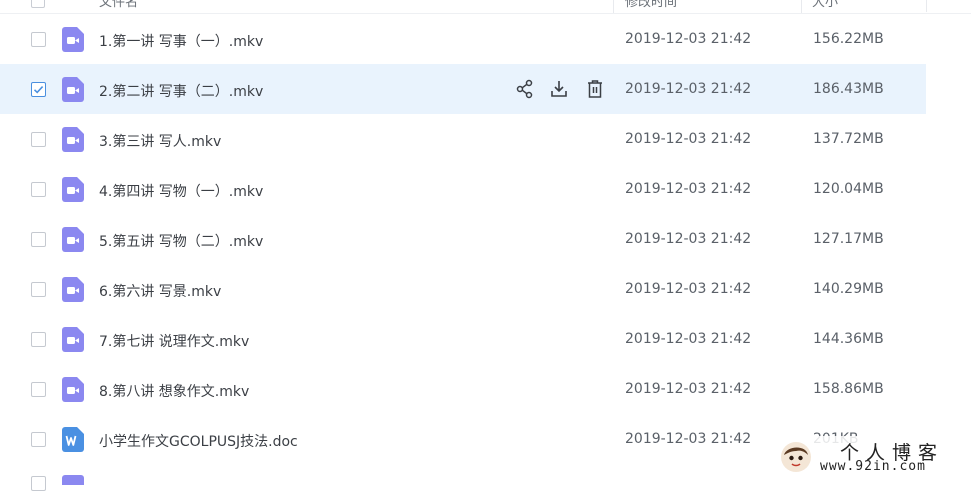 The width and height of the screenshot is (971, 491). Describe the element at coordinates (198, 441) in the screenshot. I see `file-name: 小学生作文GCOLPUSJ技法.doc` at that location.